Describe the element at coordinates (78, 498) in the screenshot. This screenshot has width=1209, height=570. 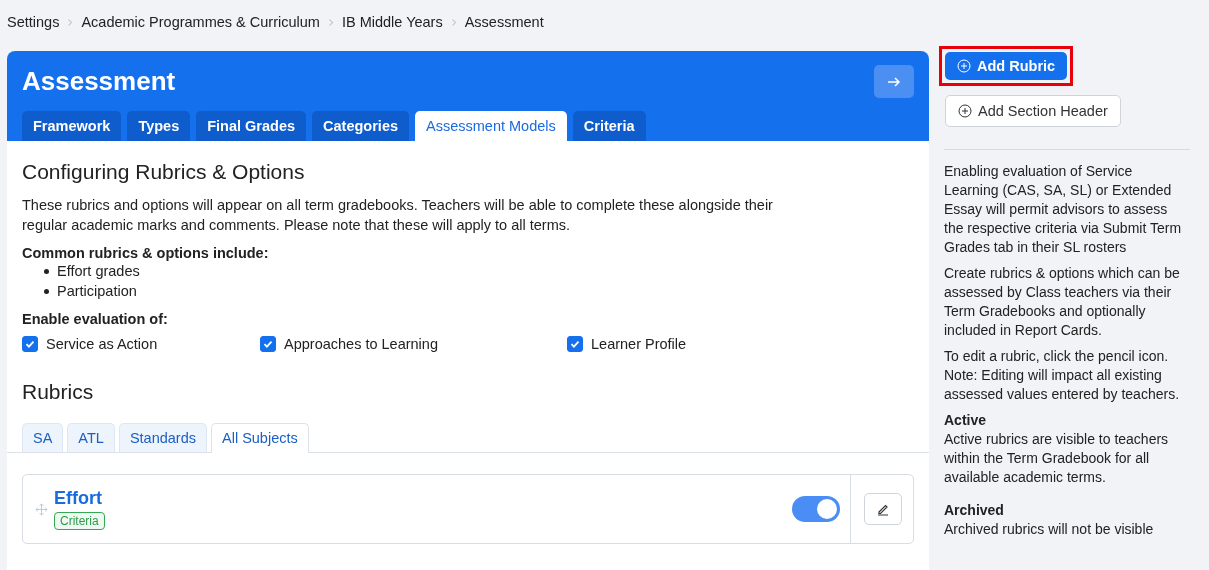
I see `rubric-name: Effort` at that location.